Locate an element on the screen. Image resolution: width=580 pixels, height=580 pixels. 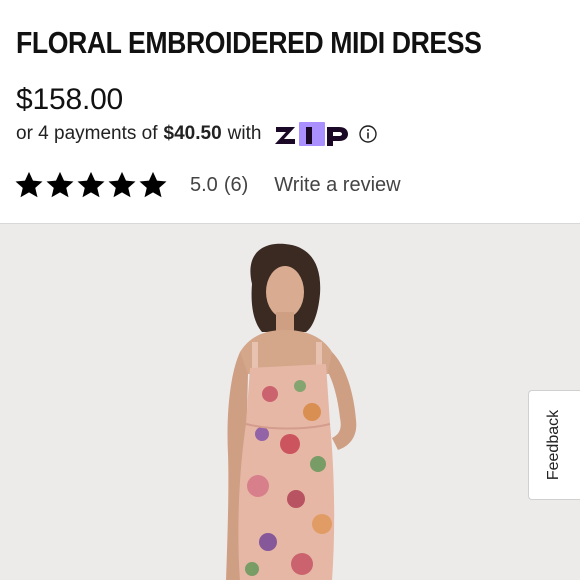
installment-message: or 4 payments of $40.50 with is located at coordinates (197, 134).